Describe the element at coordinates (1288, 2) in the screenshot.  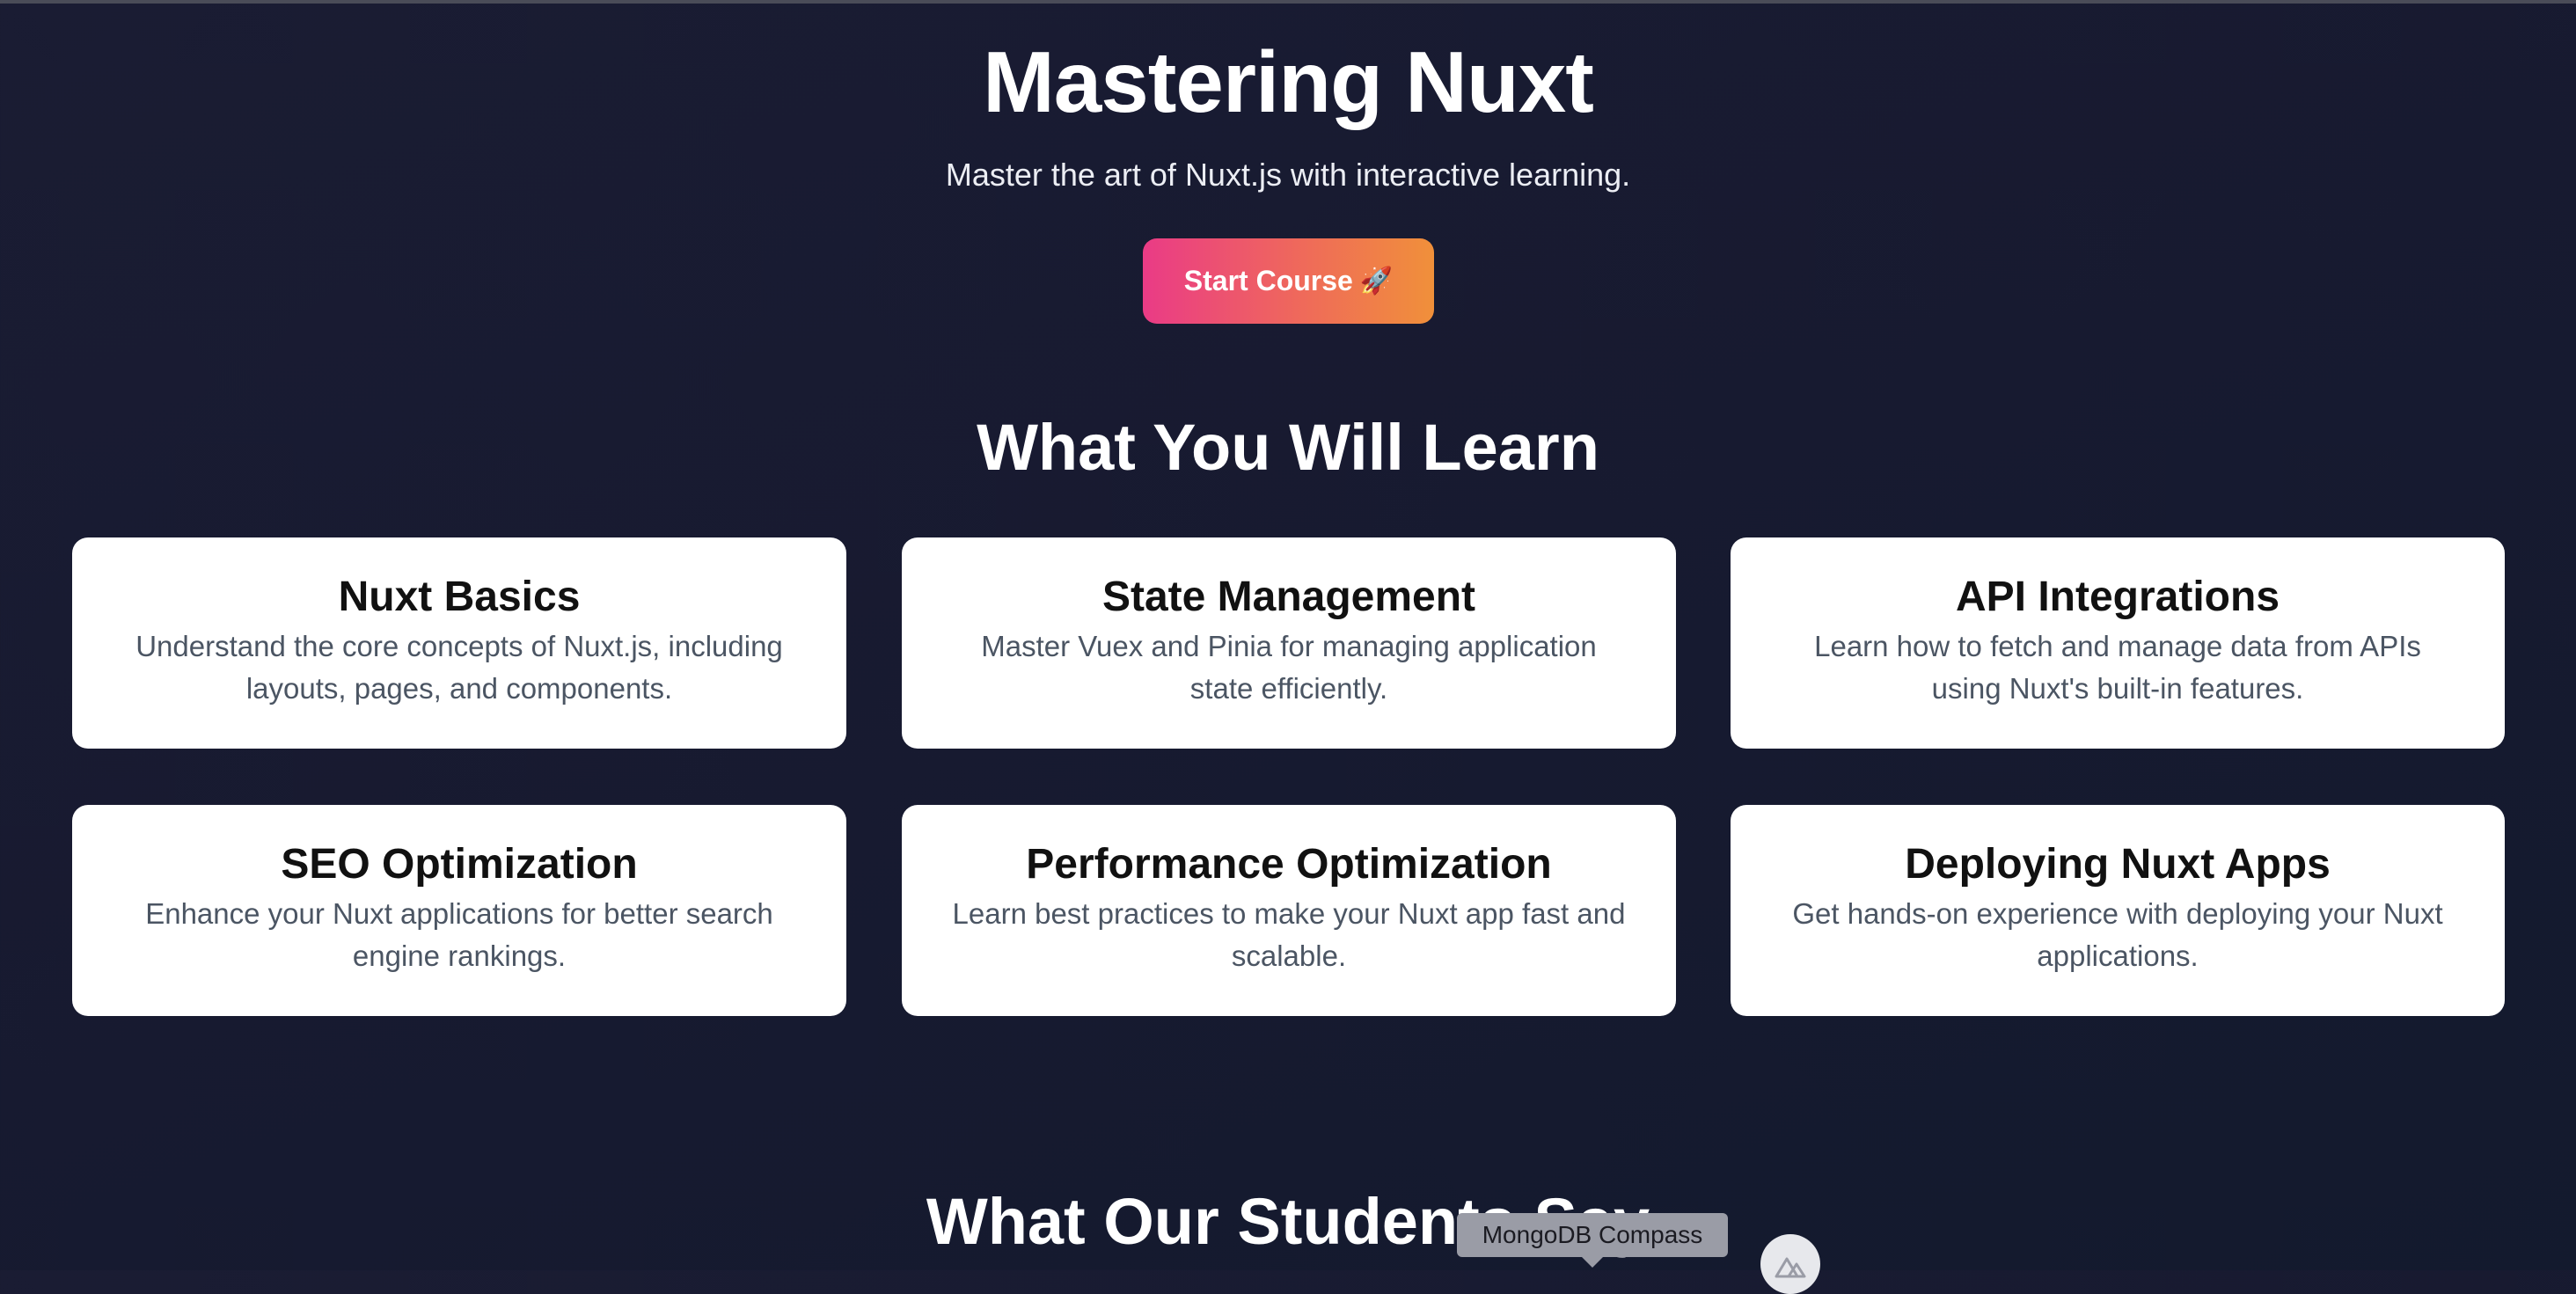
I see `window-top-border` at that location.